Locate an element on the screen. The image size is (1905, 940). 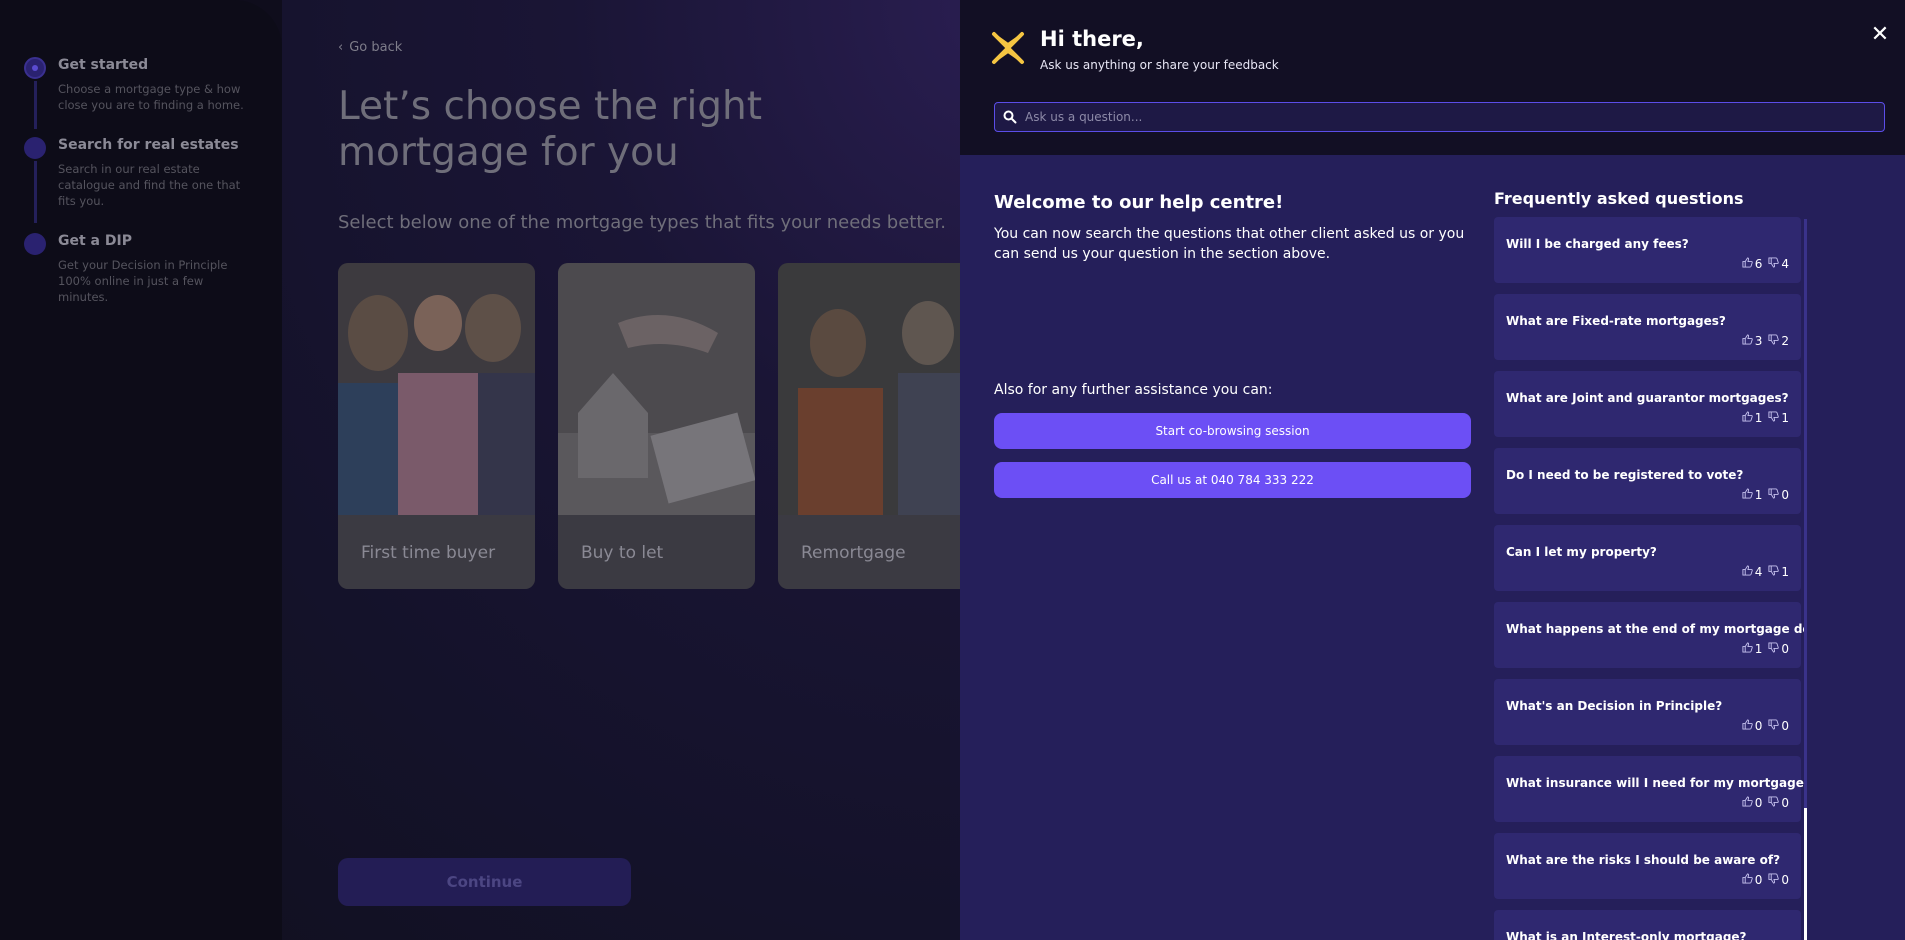
faq-scrollbar-thumb is located at coordinates (1805, 874).